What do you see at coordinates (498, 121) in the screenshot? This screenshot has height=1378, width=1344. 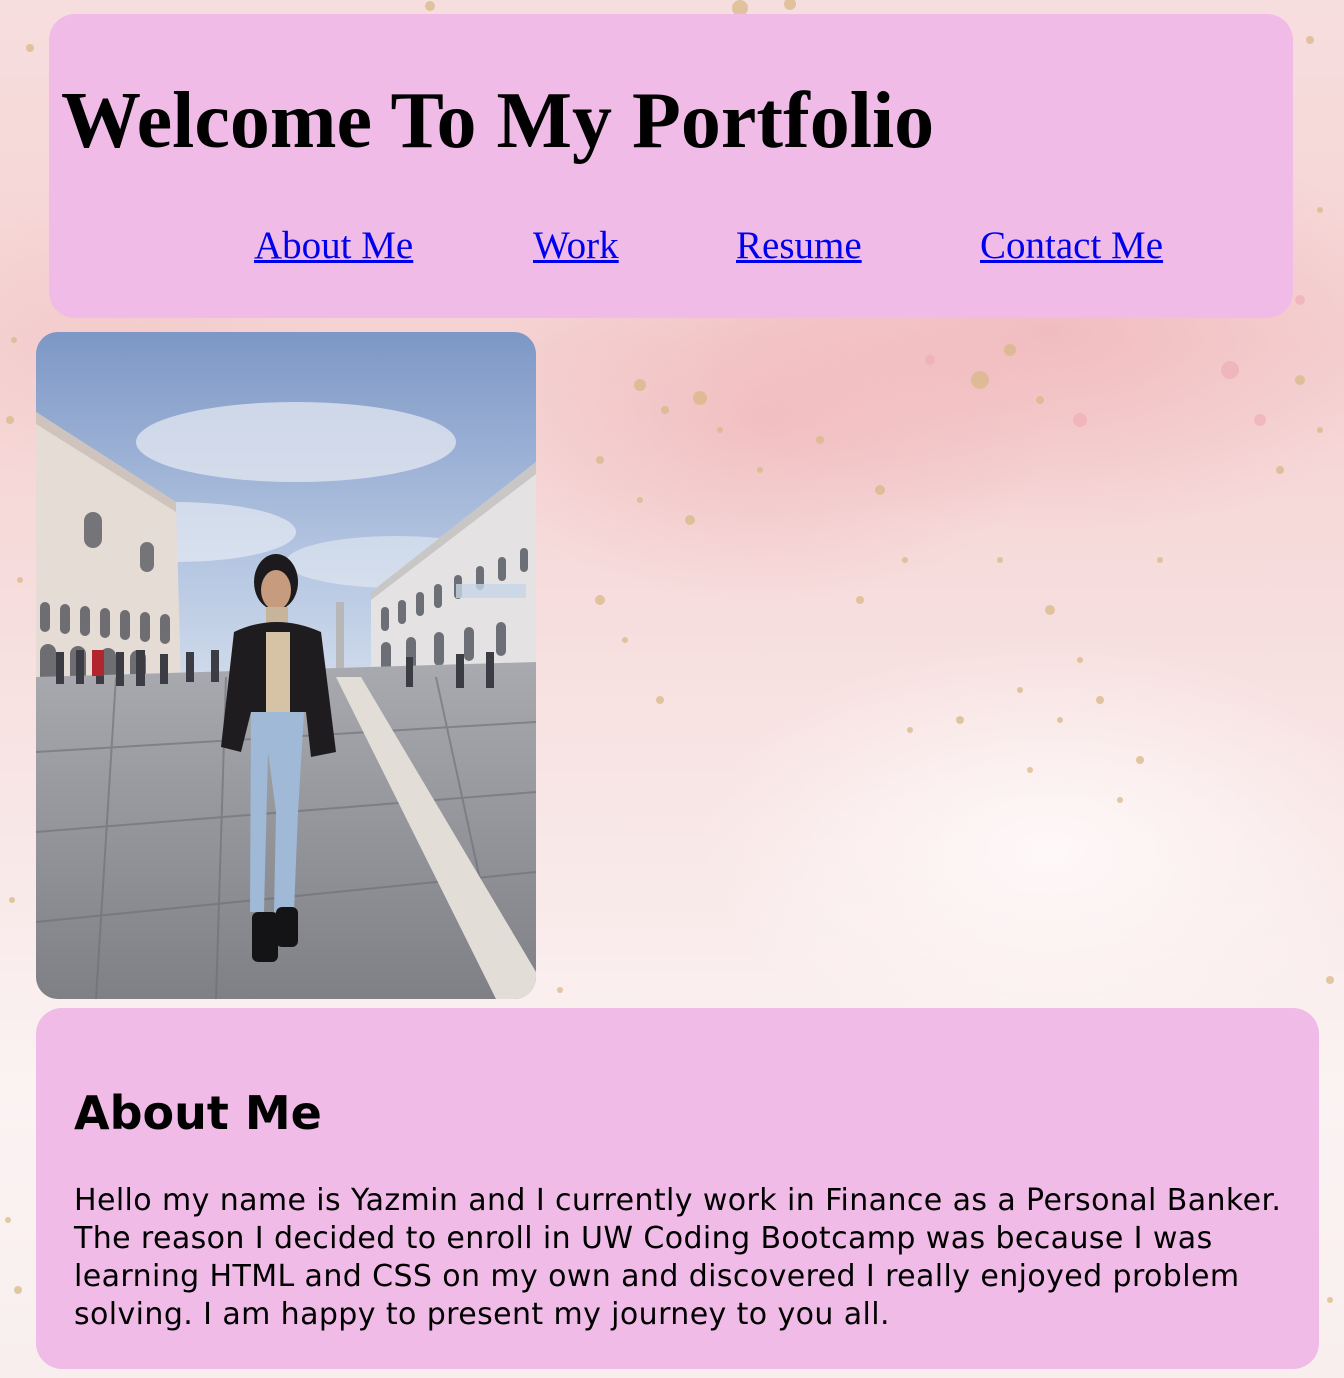 I see `page-title: Welcome To My Portfolio` at bounding box center [498, 121].